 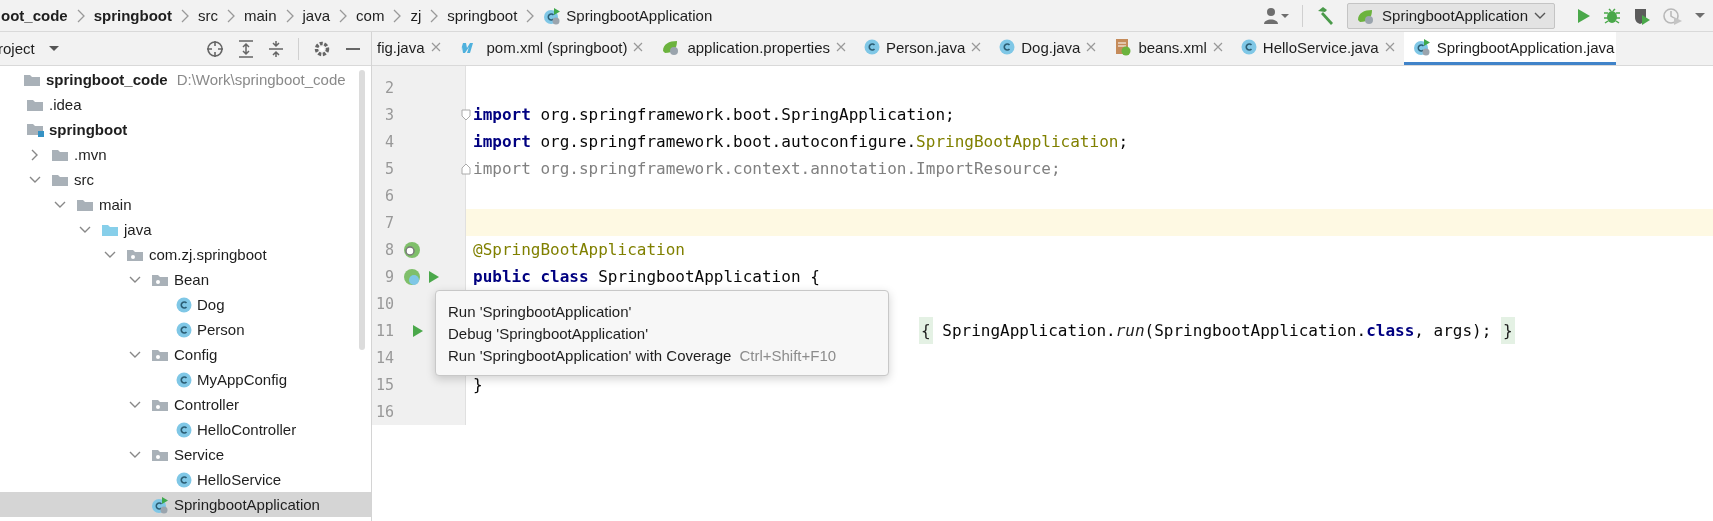 What do you see at coordinates (388, 168) in the screenshot?
I see `line-number: 5` at bounding box center [388, 168].